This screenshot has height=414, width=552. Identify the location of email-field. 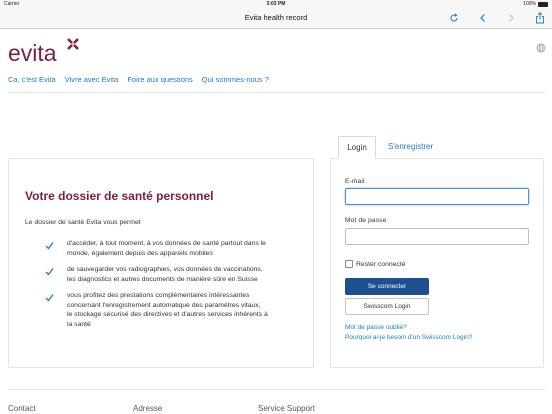
(437, 196).